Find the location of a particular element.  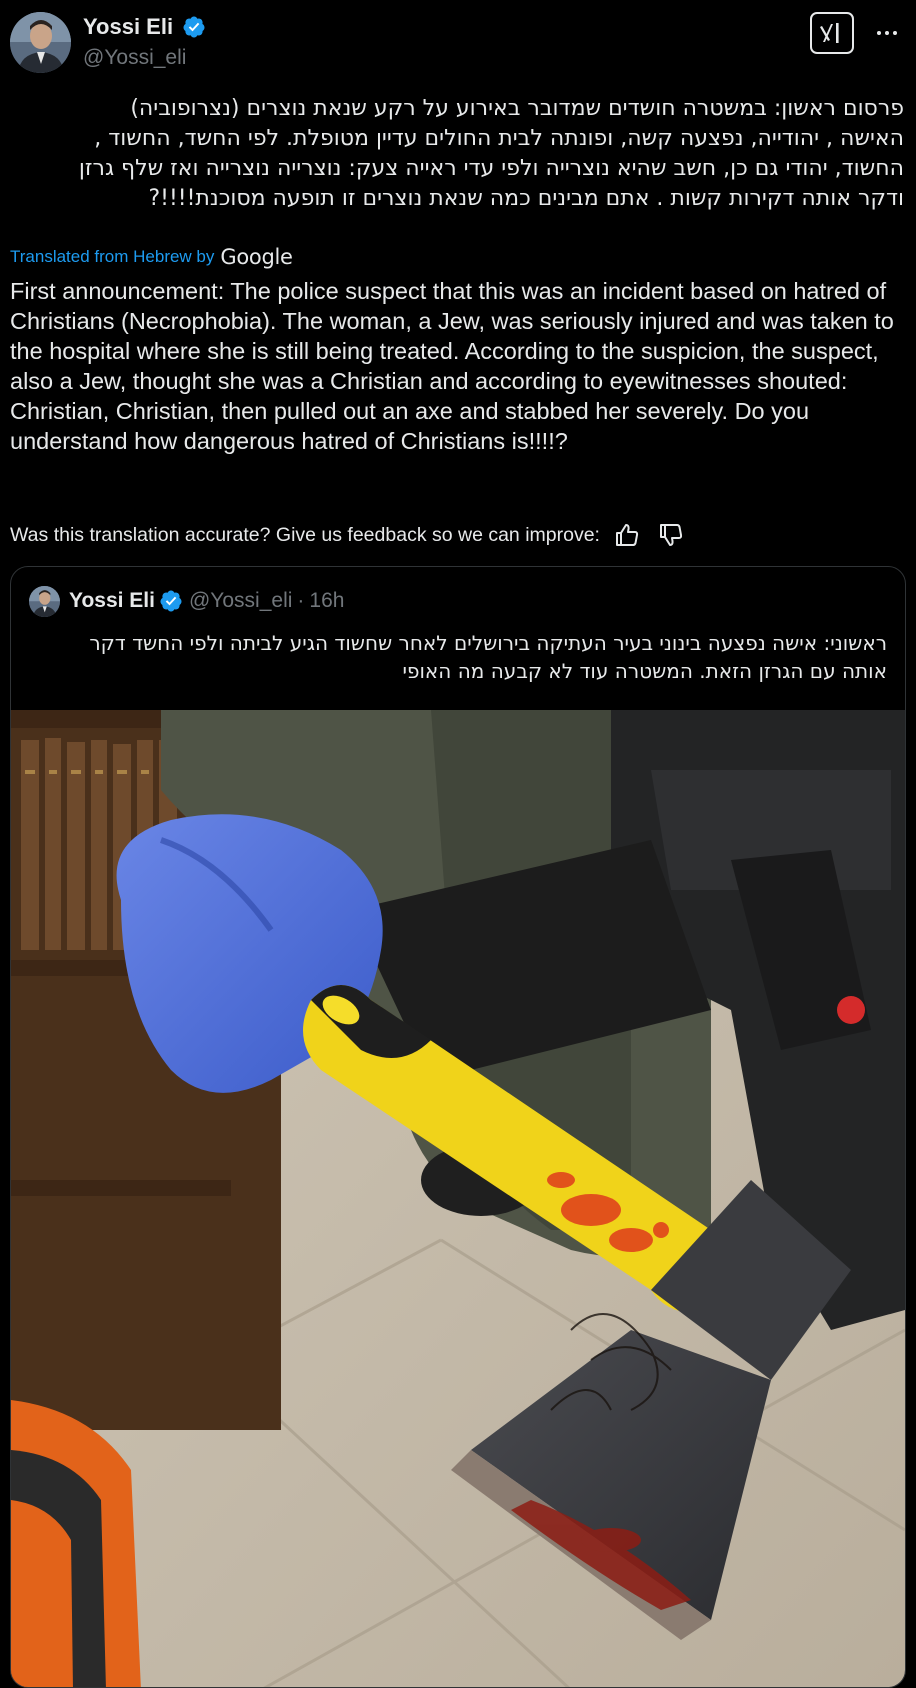

quoted-timestamp: 16h is located at coordinates (326, 601).